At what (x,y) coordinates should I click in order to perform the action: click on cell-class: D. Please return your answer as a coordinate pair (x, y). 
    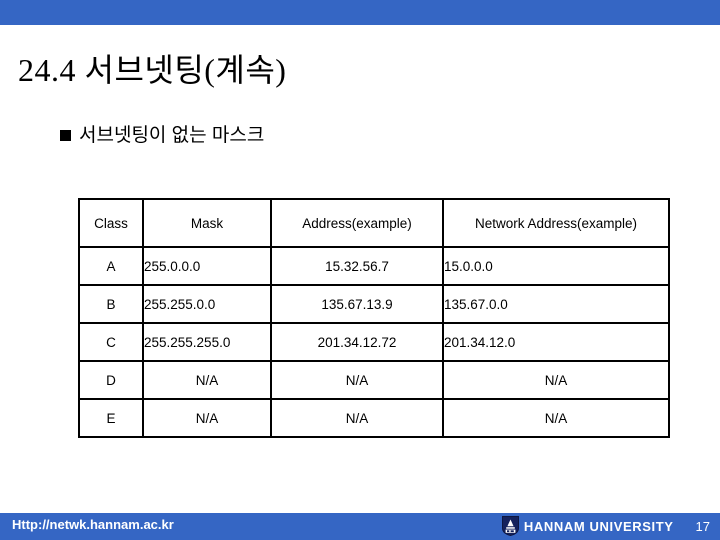
    Looking at the image, I should click on (111, 380).